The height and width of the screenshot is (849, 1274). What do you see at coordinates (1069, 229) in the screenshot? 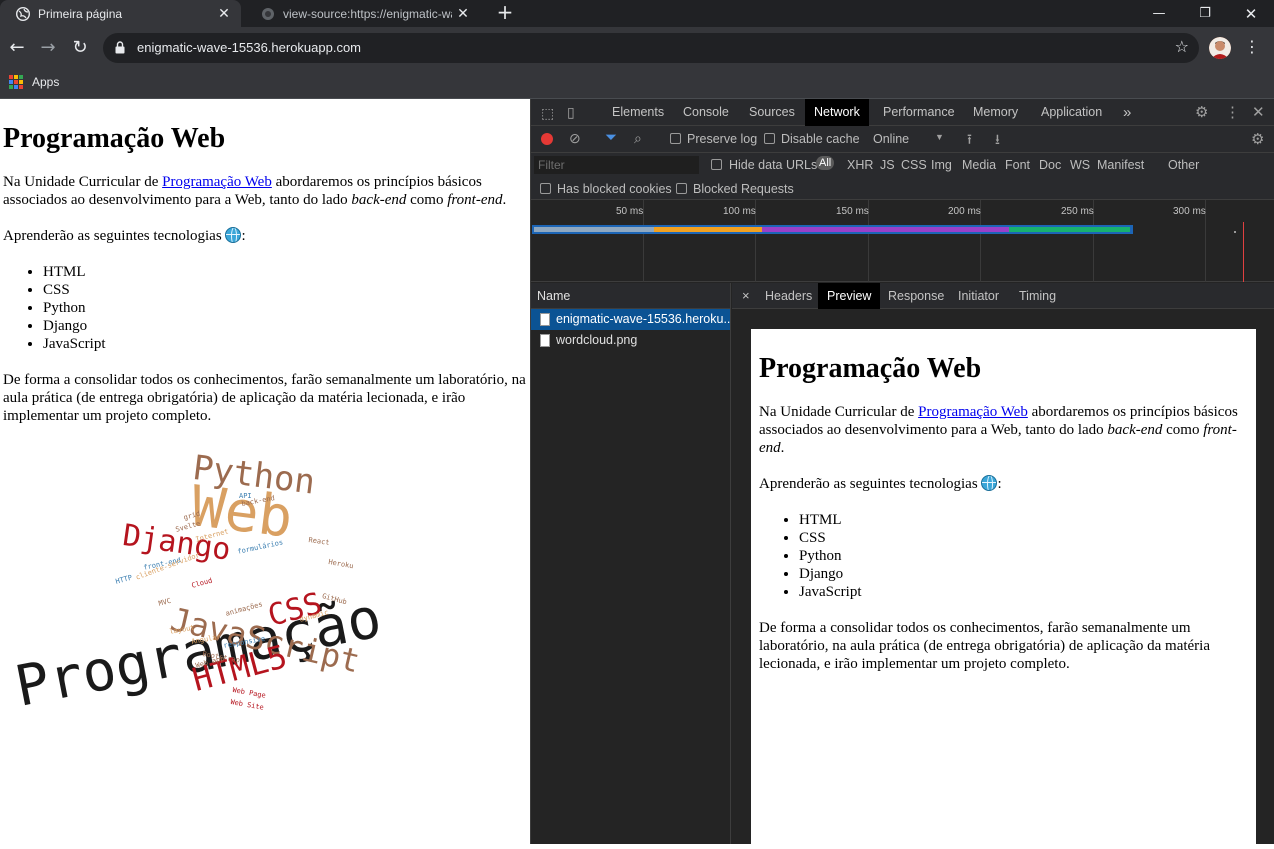
I see `timeline-segment-waiting` at bounding box center [1069, 229].